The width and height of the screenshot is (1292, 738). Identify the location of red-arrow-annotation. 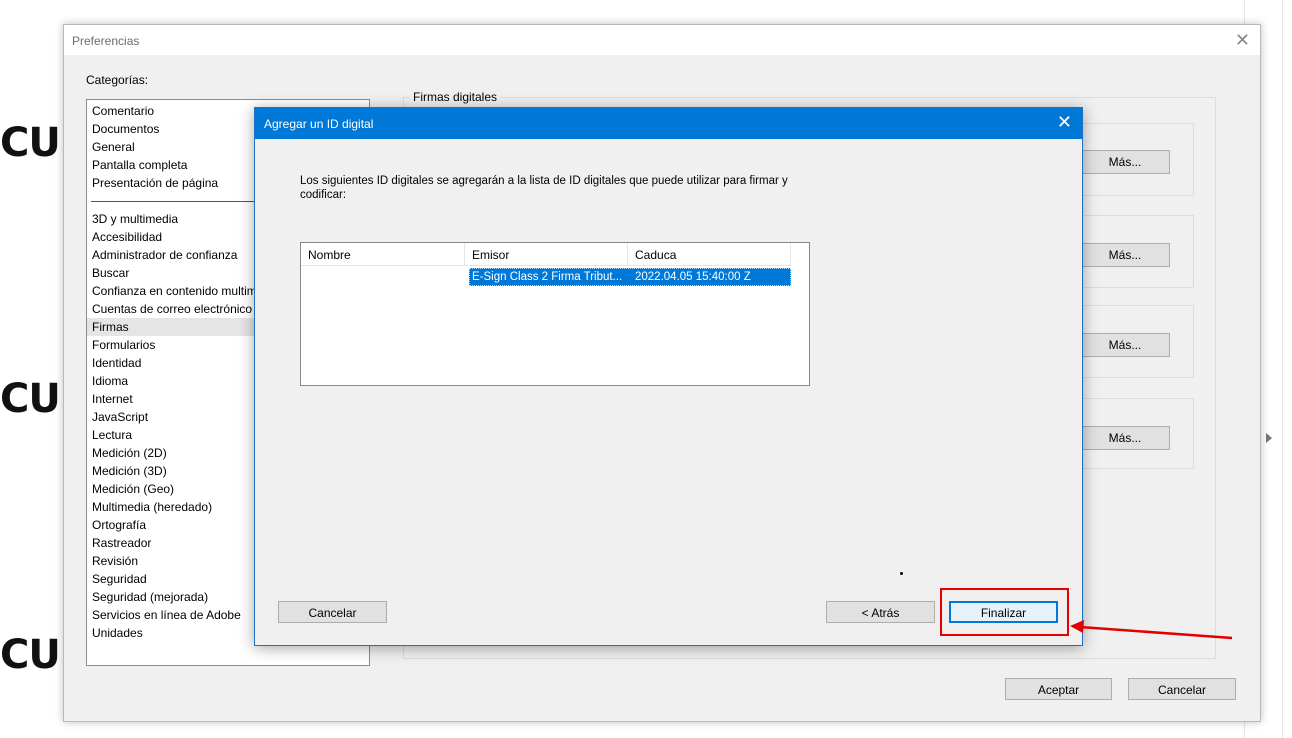
(1151, 630).